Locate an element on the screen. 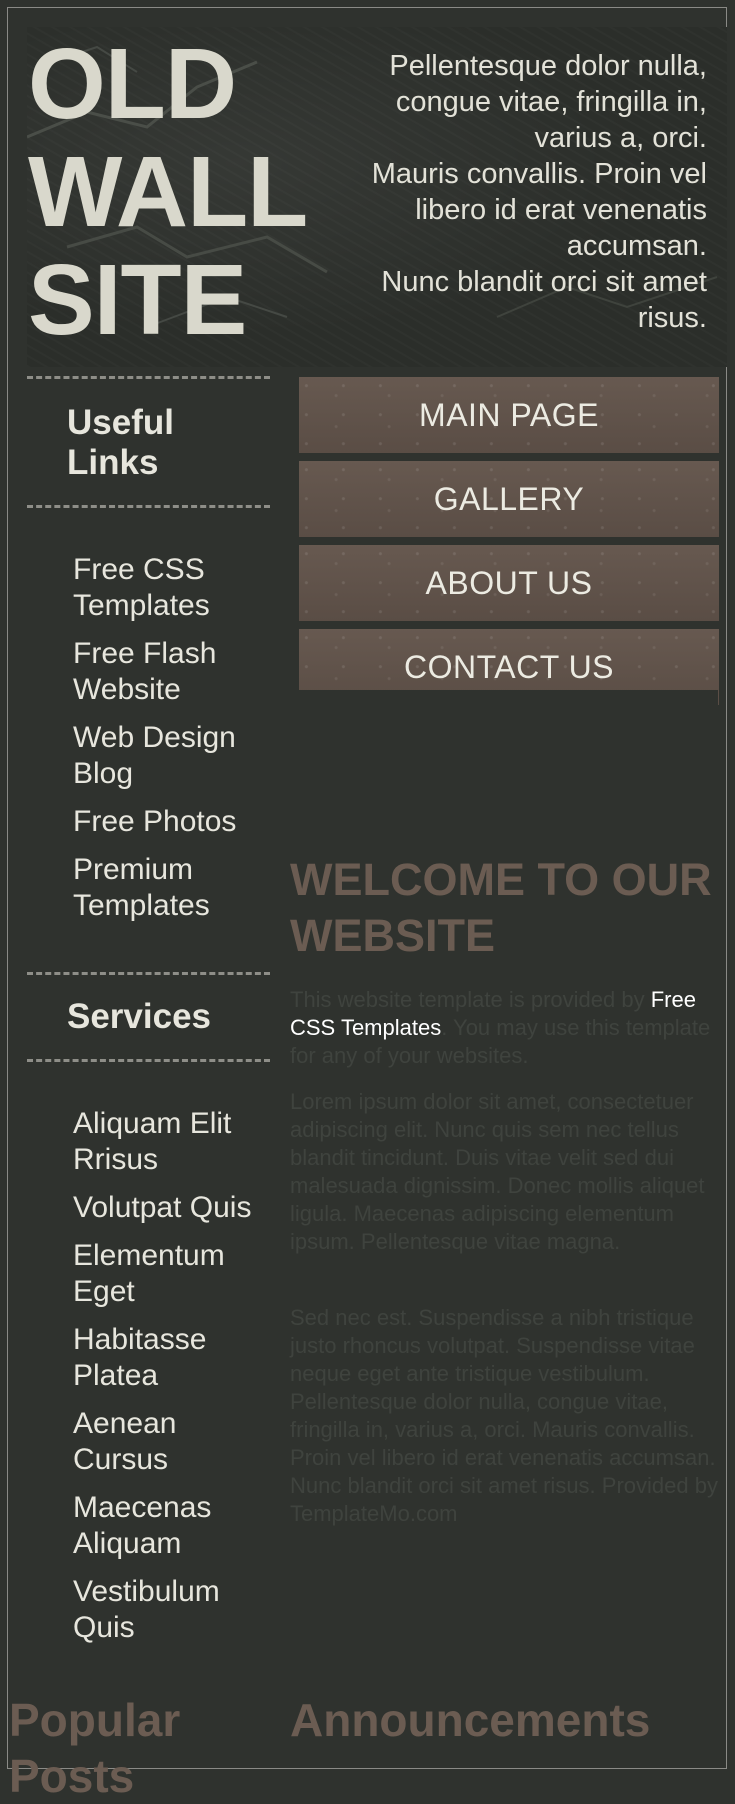  nav-about-us-button: ABOUT US is located at coordinates (509, 583).